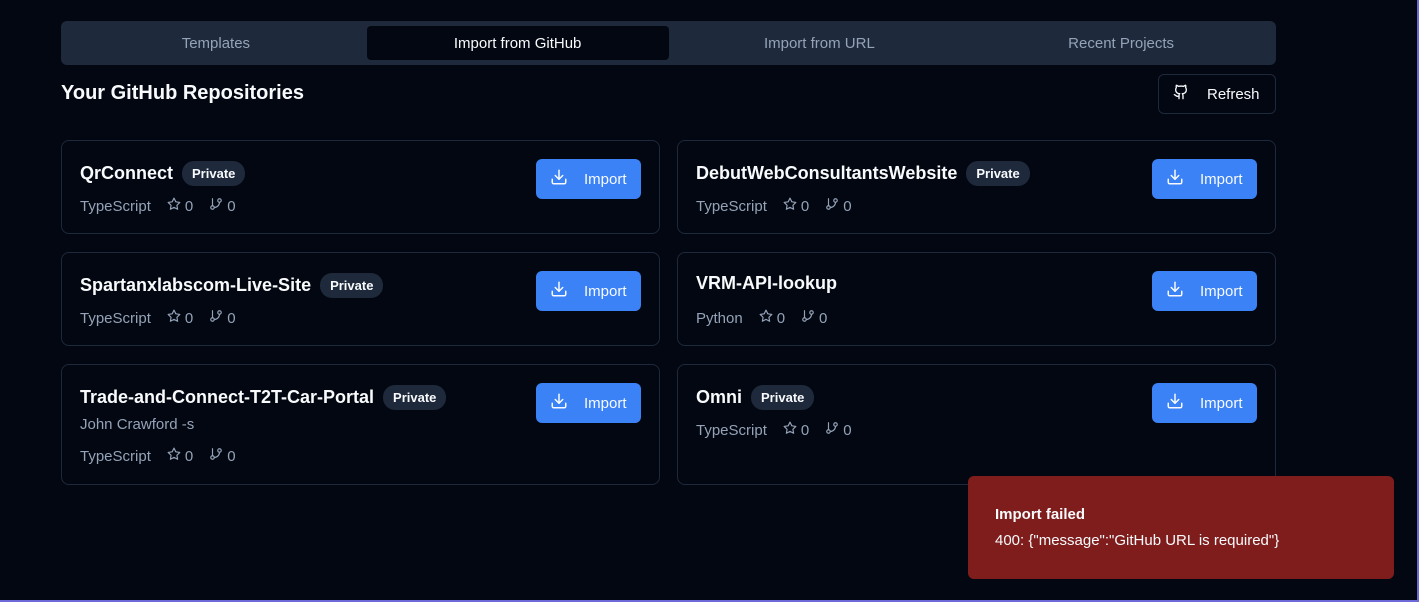  What do you see at coordinates (719, 397) in the screenshot?
I see `repo-name: Omni` at bounding box center [719, 397].